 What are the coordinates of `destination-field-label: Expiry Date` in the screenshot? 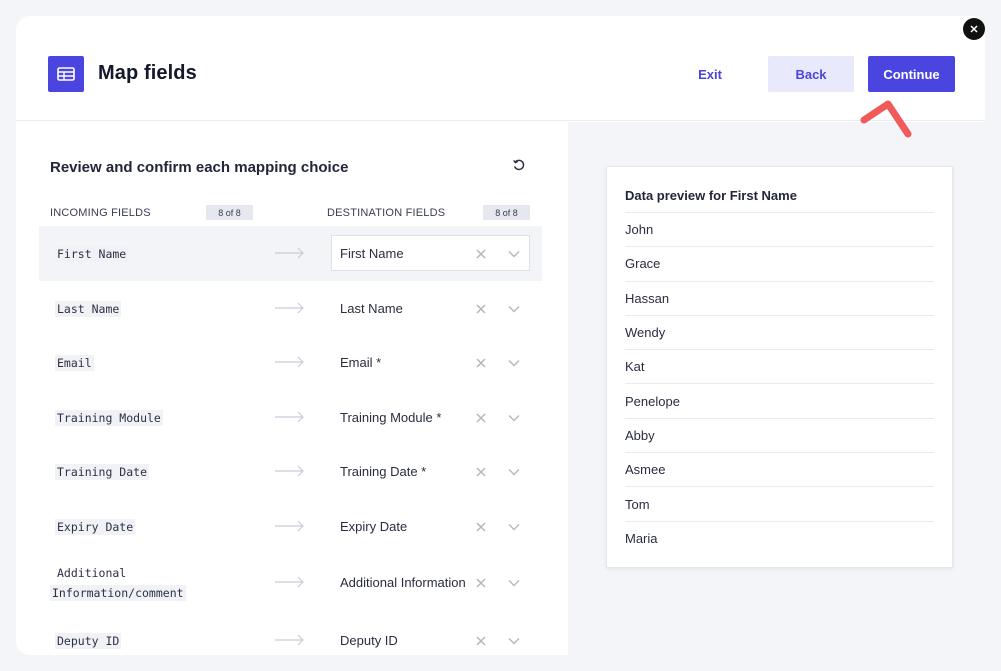 It's located at (405, 526).